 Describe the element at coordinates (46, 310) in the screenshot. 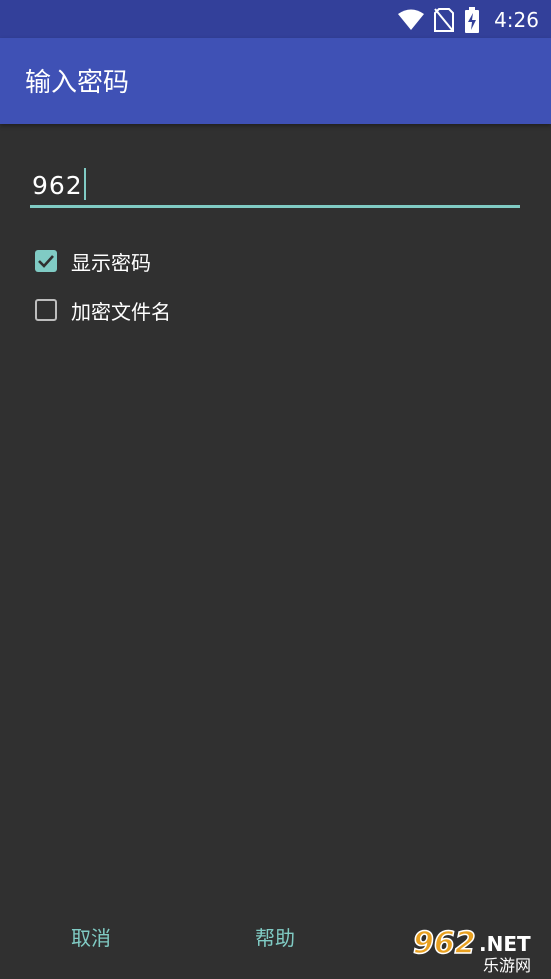

I see `checkbox-unchecked-icon` at that location.